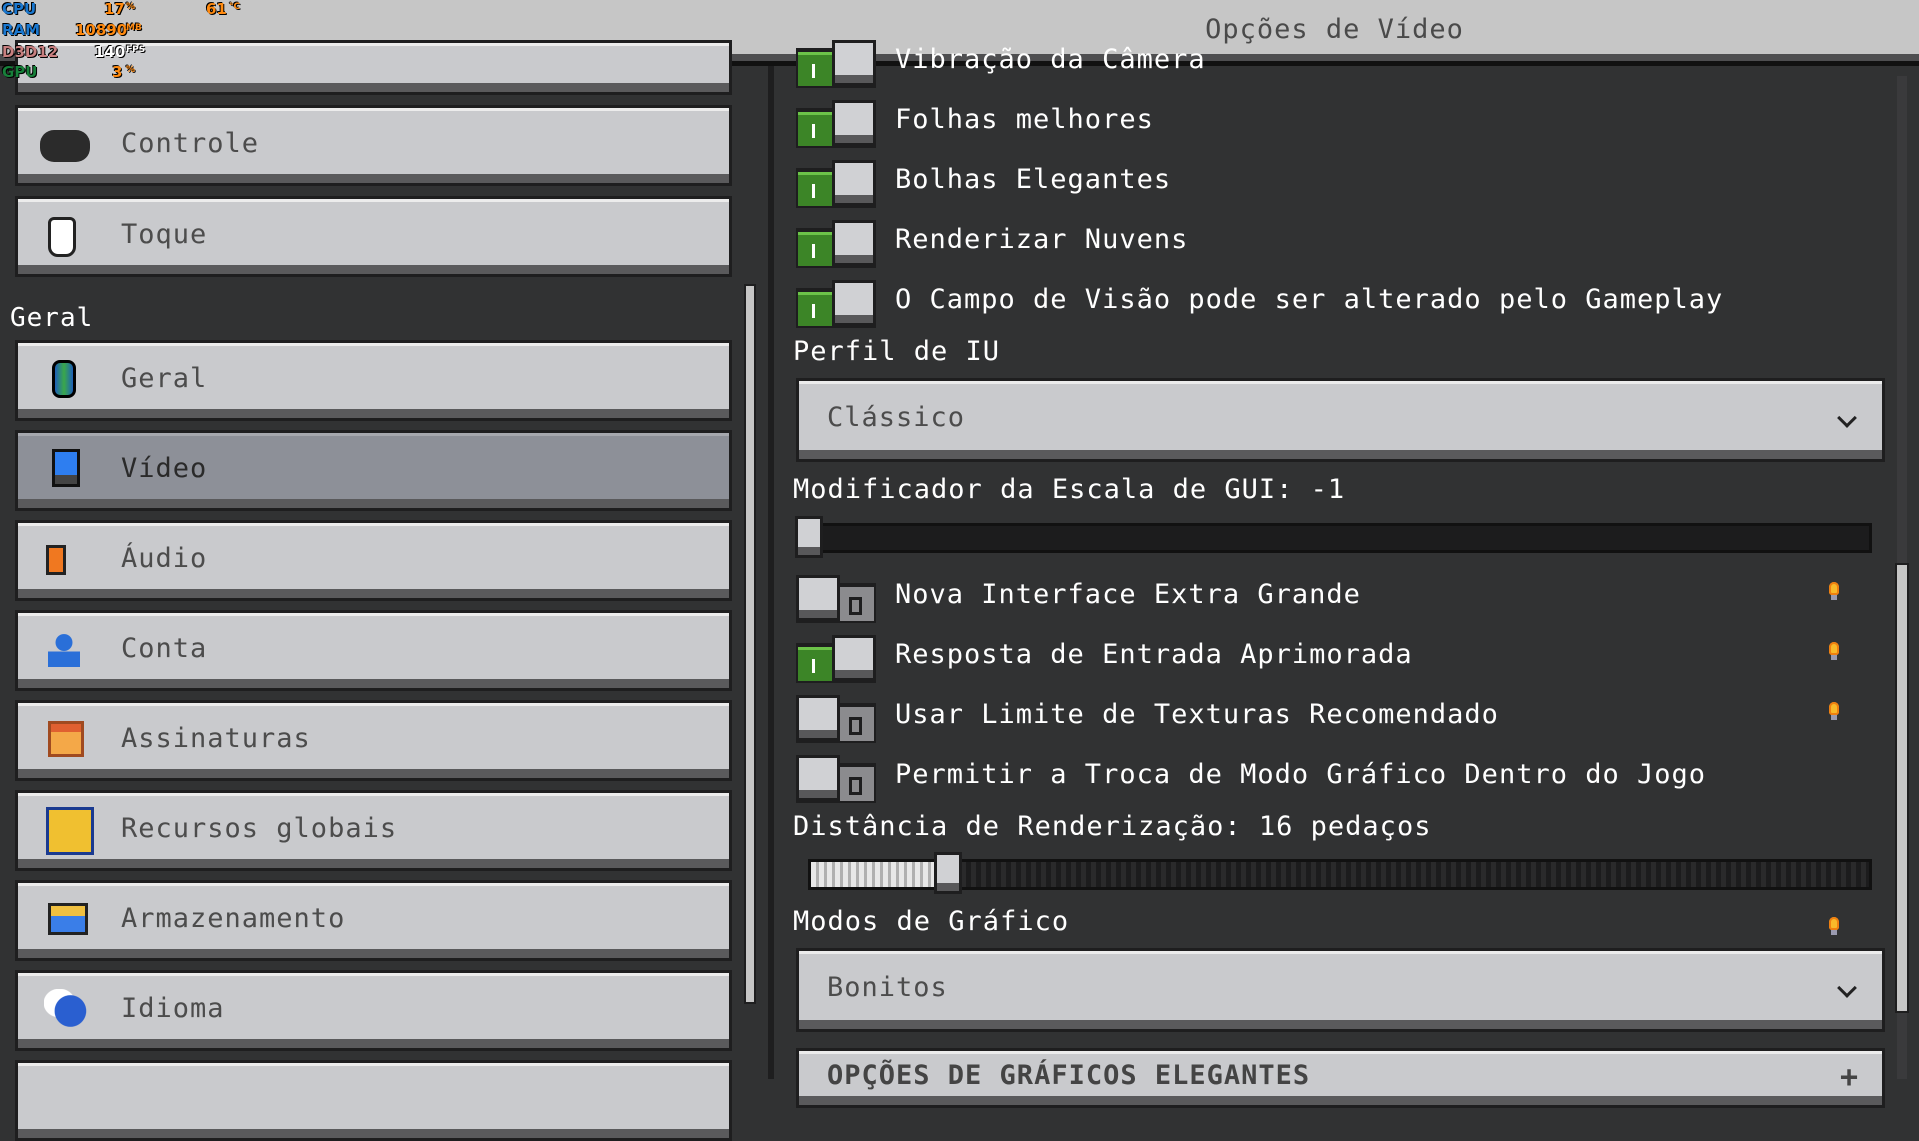 The height and width of the screenshot is (1141, 1919). I want to click on cpu-temp-unit: °C, so click(235, 7).